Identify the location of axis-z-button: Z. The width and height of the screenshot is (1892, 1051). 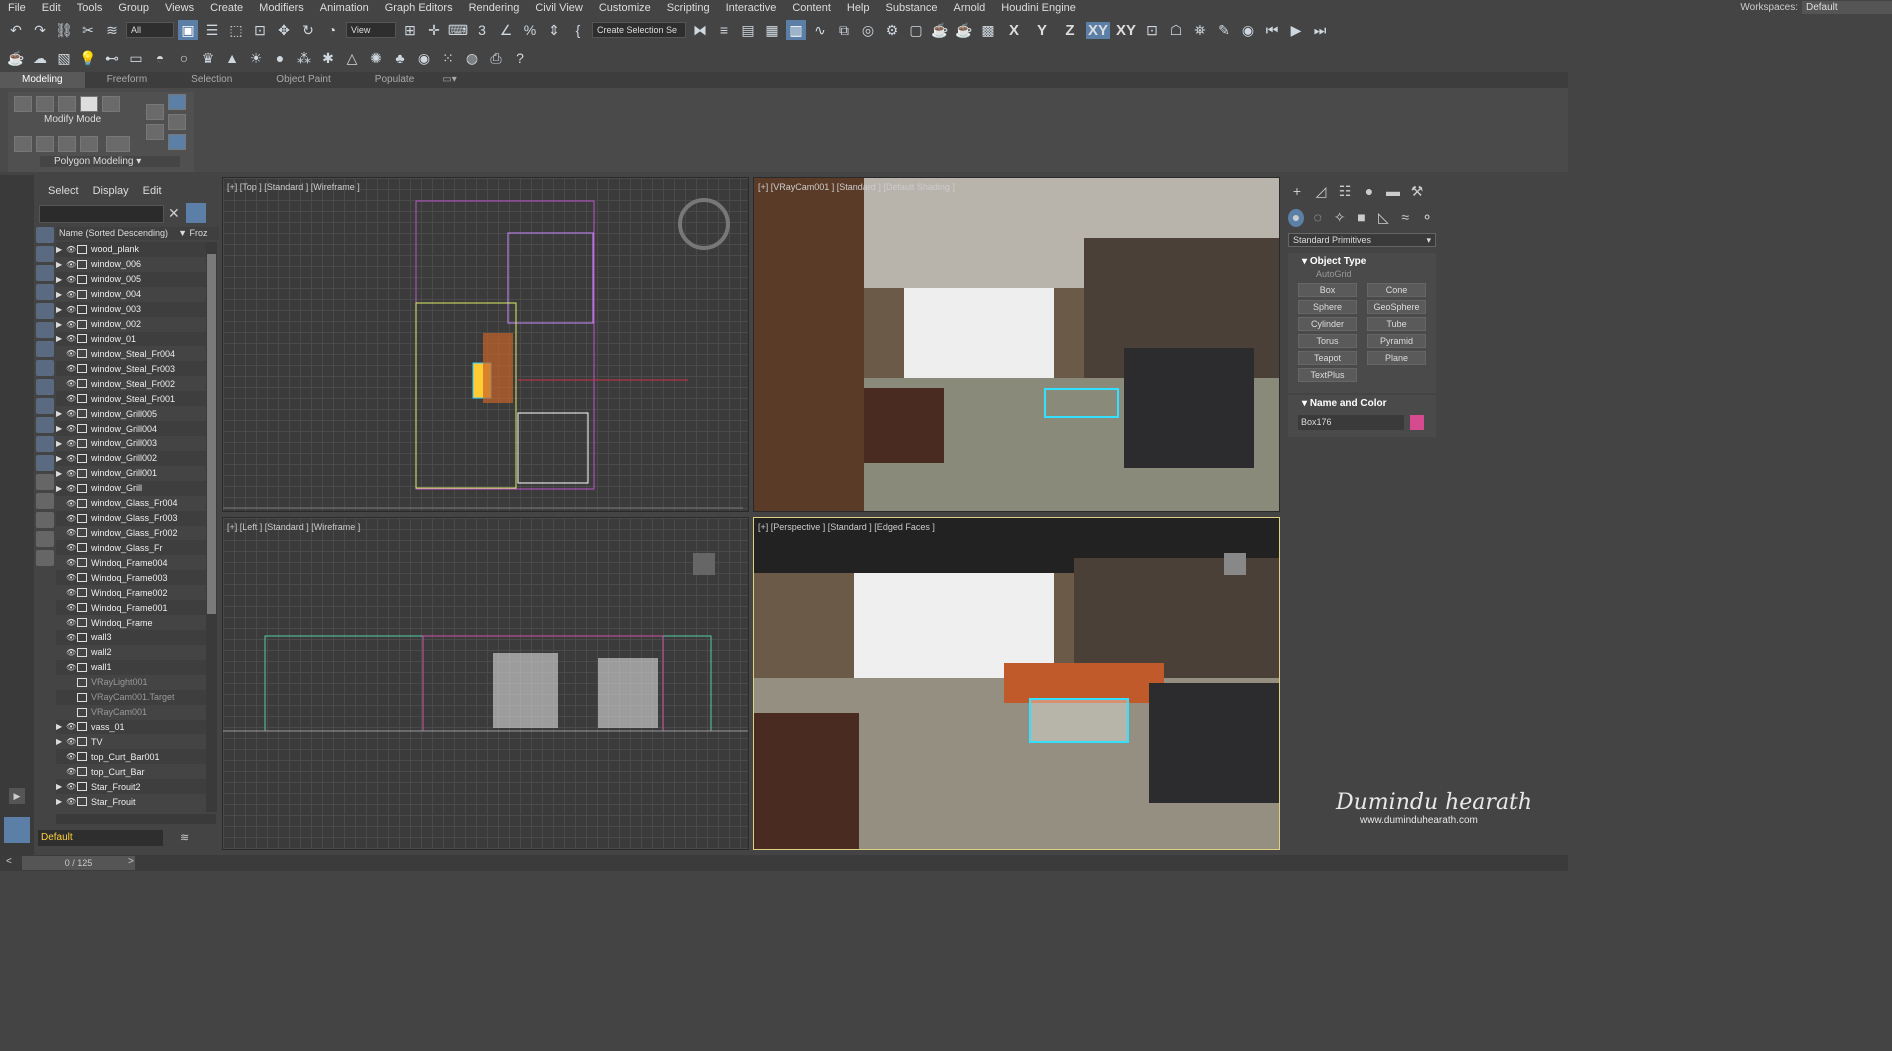
(1070, 30).